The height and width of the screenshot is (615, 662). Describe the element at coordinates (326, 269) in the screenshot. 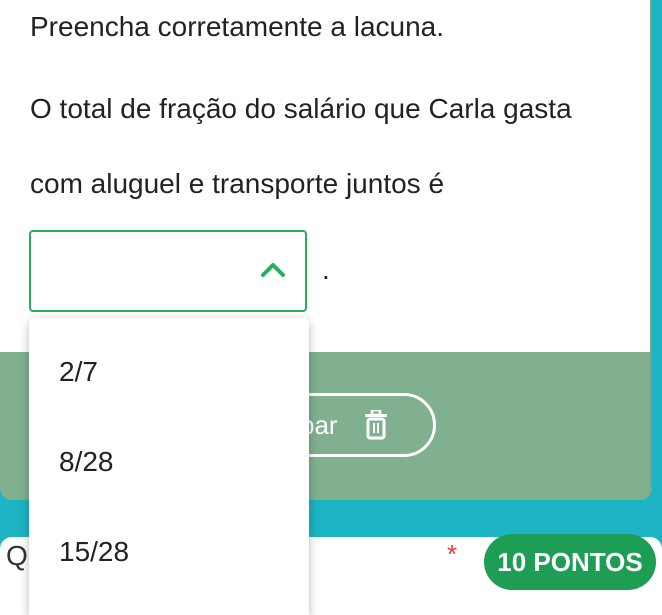

I see `sentence-period: .` at that location.